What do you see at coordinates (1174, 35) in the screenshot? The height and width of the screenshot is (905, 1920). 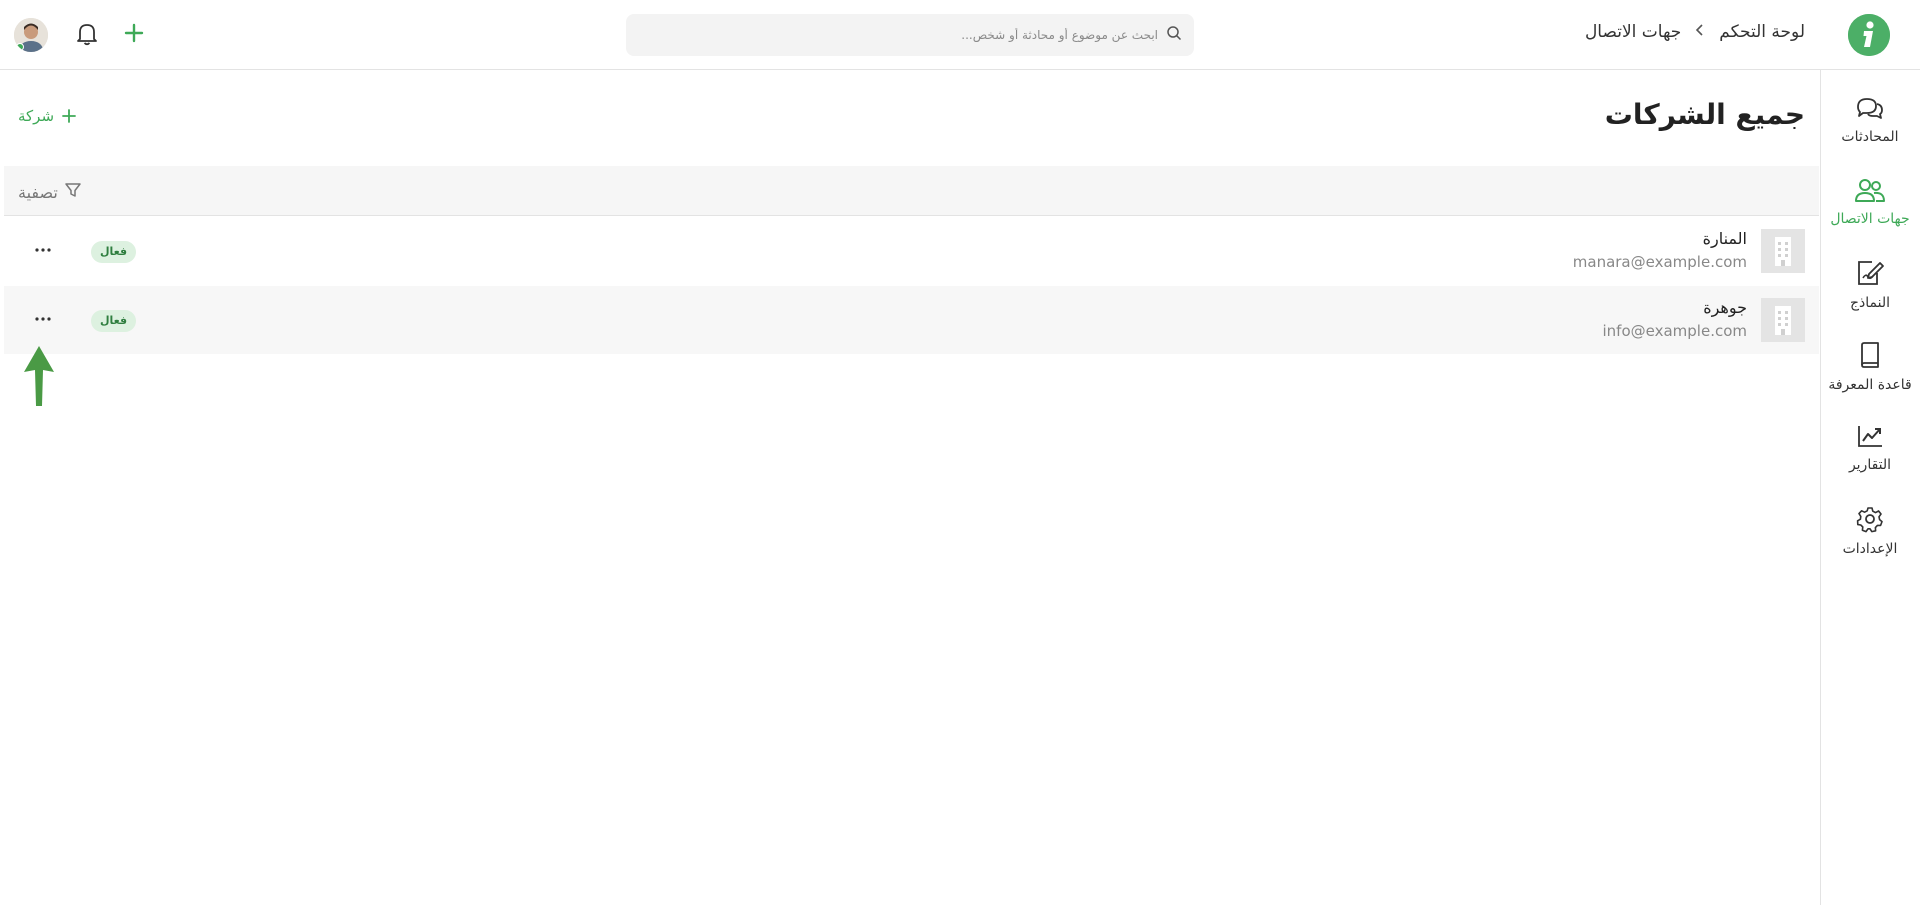 I see `search-icon` at bounding box center [1174, 35].